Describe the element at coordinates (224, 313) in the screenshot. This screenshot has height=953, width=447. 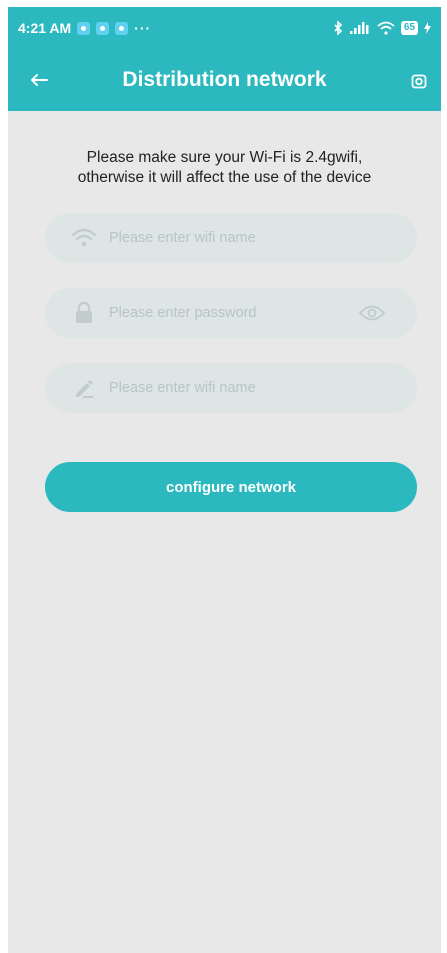
I see `password-input` at that location.